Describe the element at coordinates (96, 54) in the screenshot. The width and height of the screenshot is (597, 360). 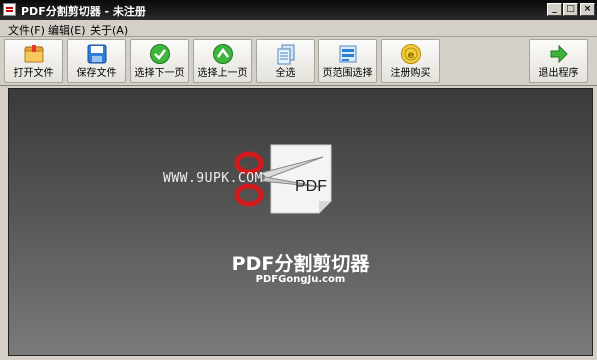
I see `floppy-disk-icon` at that location.